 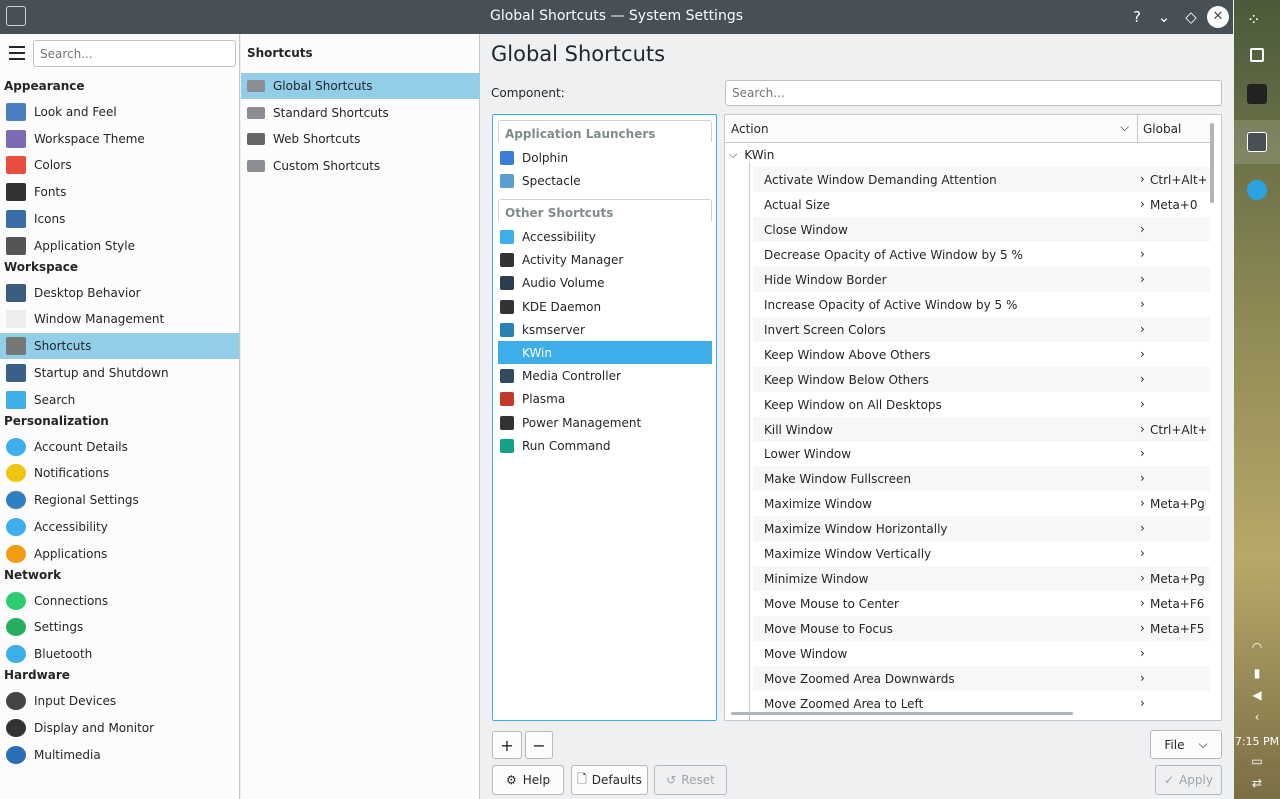 I want to click on table-row: Close Window ›, so click(x=981, y=229).